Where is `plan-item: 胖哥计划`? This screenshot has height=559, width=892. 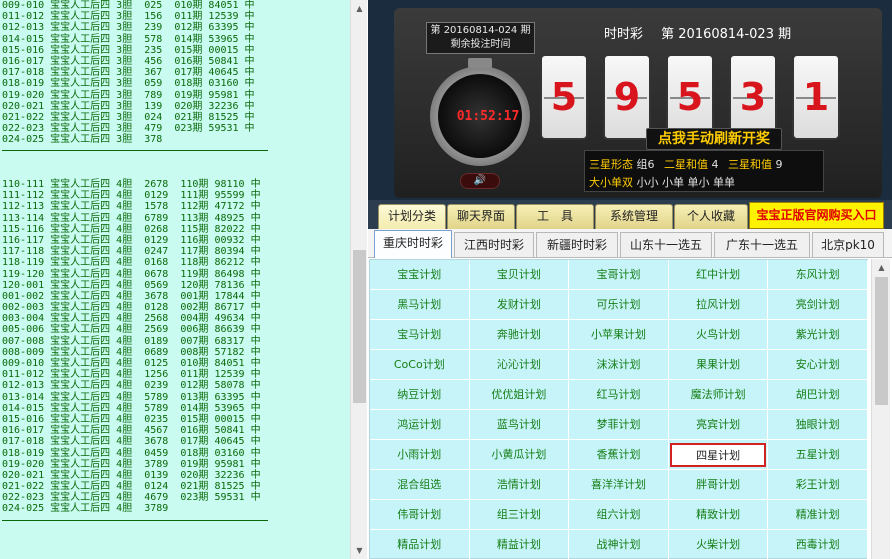 plan-item: 胖哥计划 is located at coordinates (718, 485).